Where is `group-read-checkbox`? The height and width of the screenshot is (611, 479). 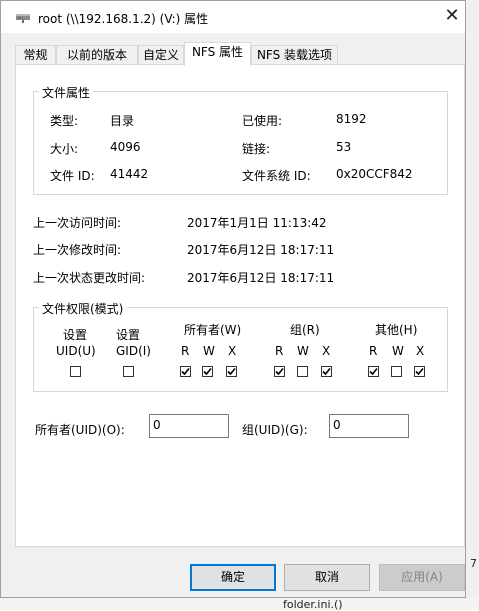 group-read-checkbox is located at coordinates (279, 371).